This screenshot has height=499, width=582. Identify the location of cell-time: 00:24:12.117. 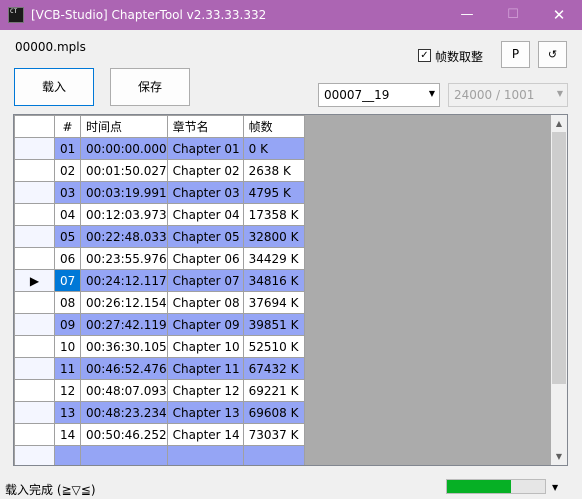
(124, 280).